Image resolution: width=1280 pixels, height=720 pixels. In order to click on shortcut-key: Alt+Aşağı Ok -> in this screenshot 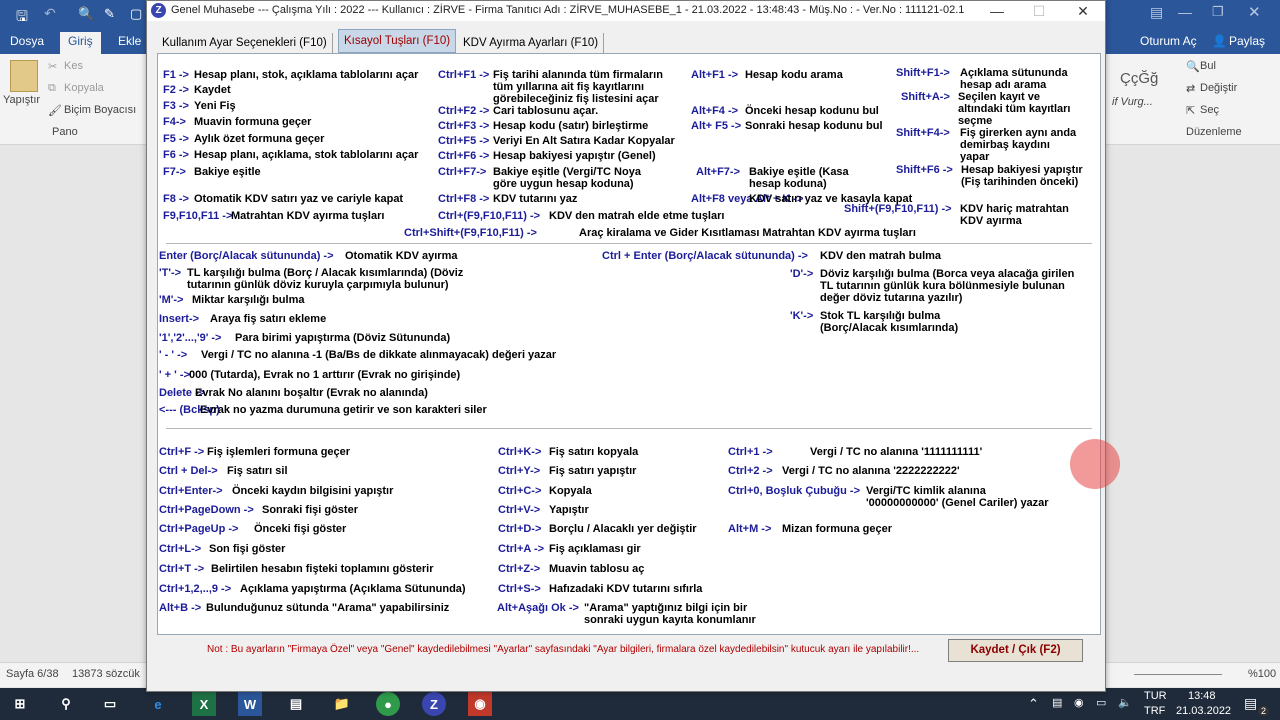, I will do `click(538, 608)`.